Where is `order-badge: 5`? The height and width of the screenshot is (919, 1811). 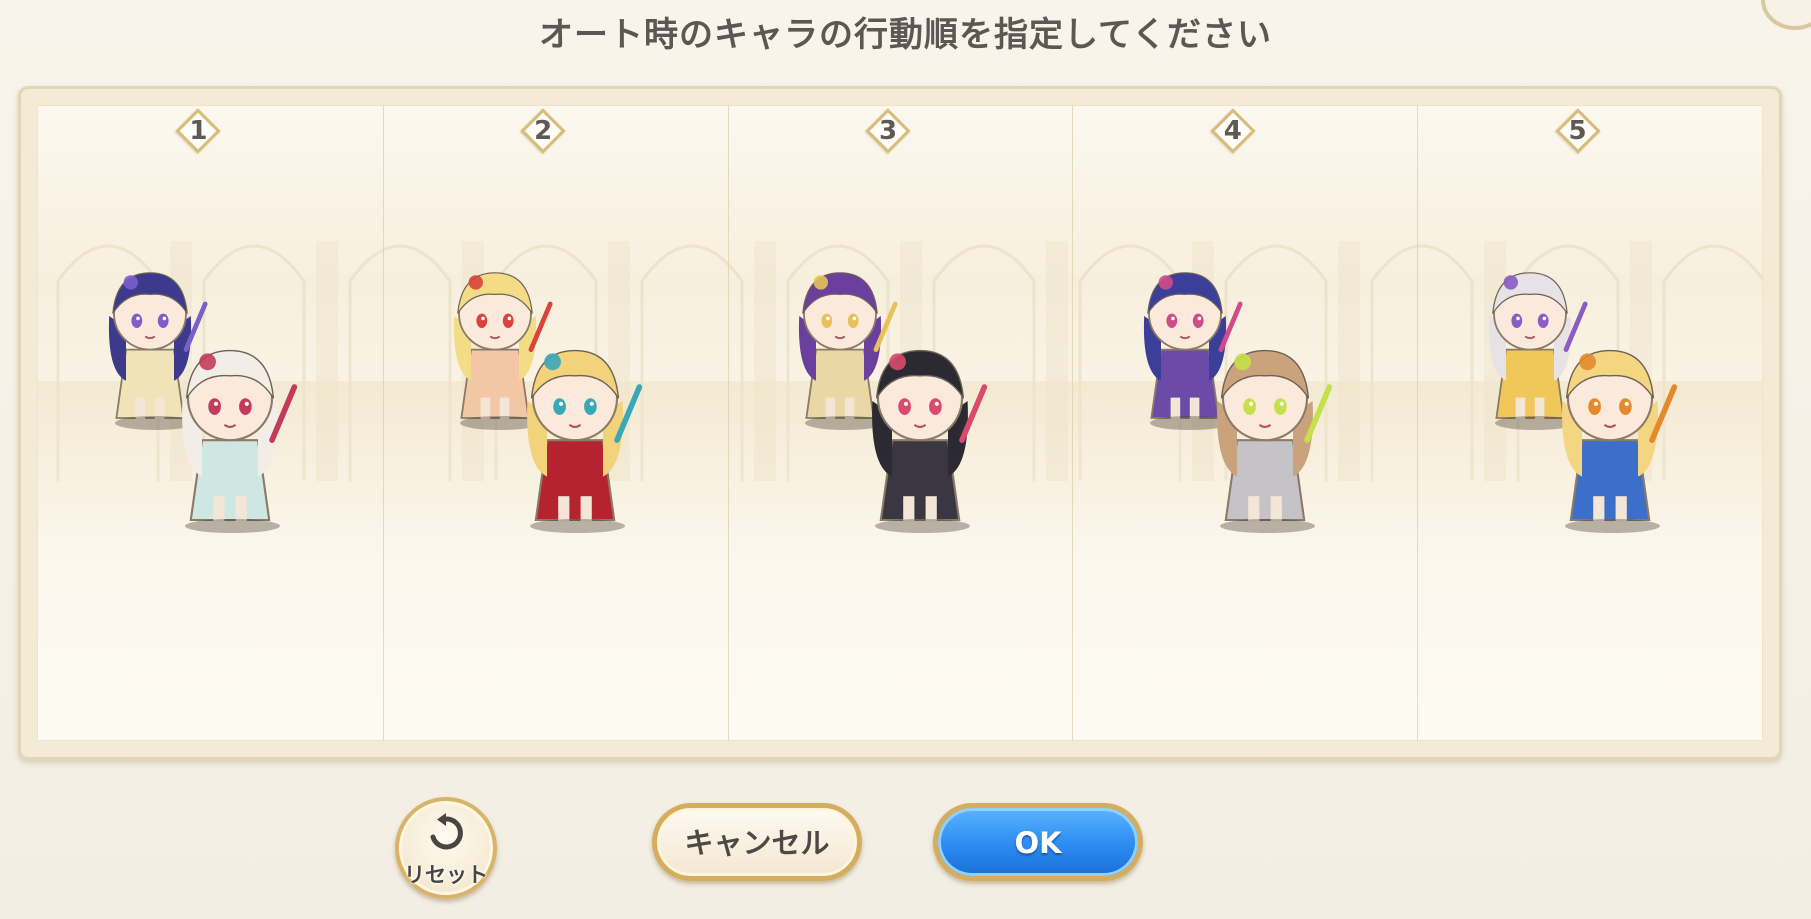
order-badge: 5 is located at coordinates (1577, 131).